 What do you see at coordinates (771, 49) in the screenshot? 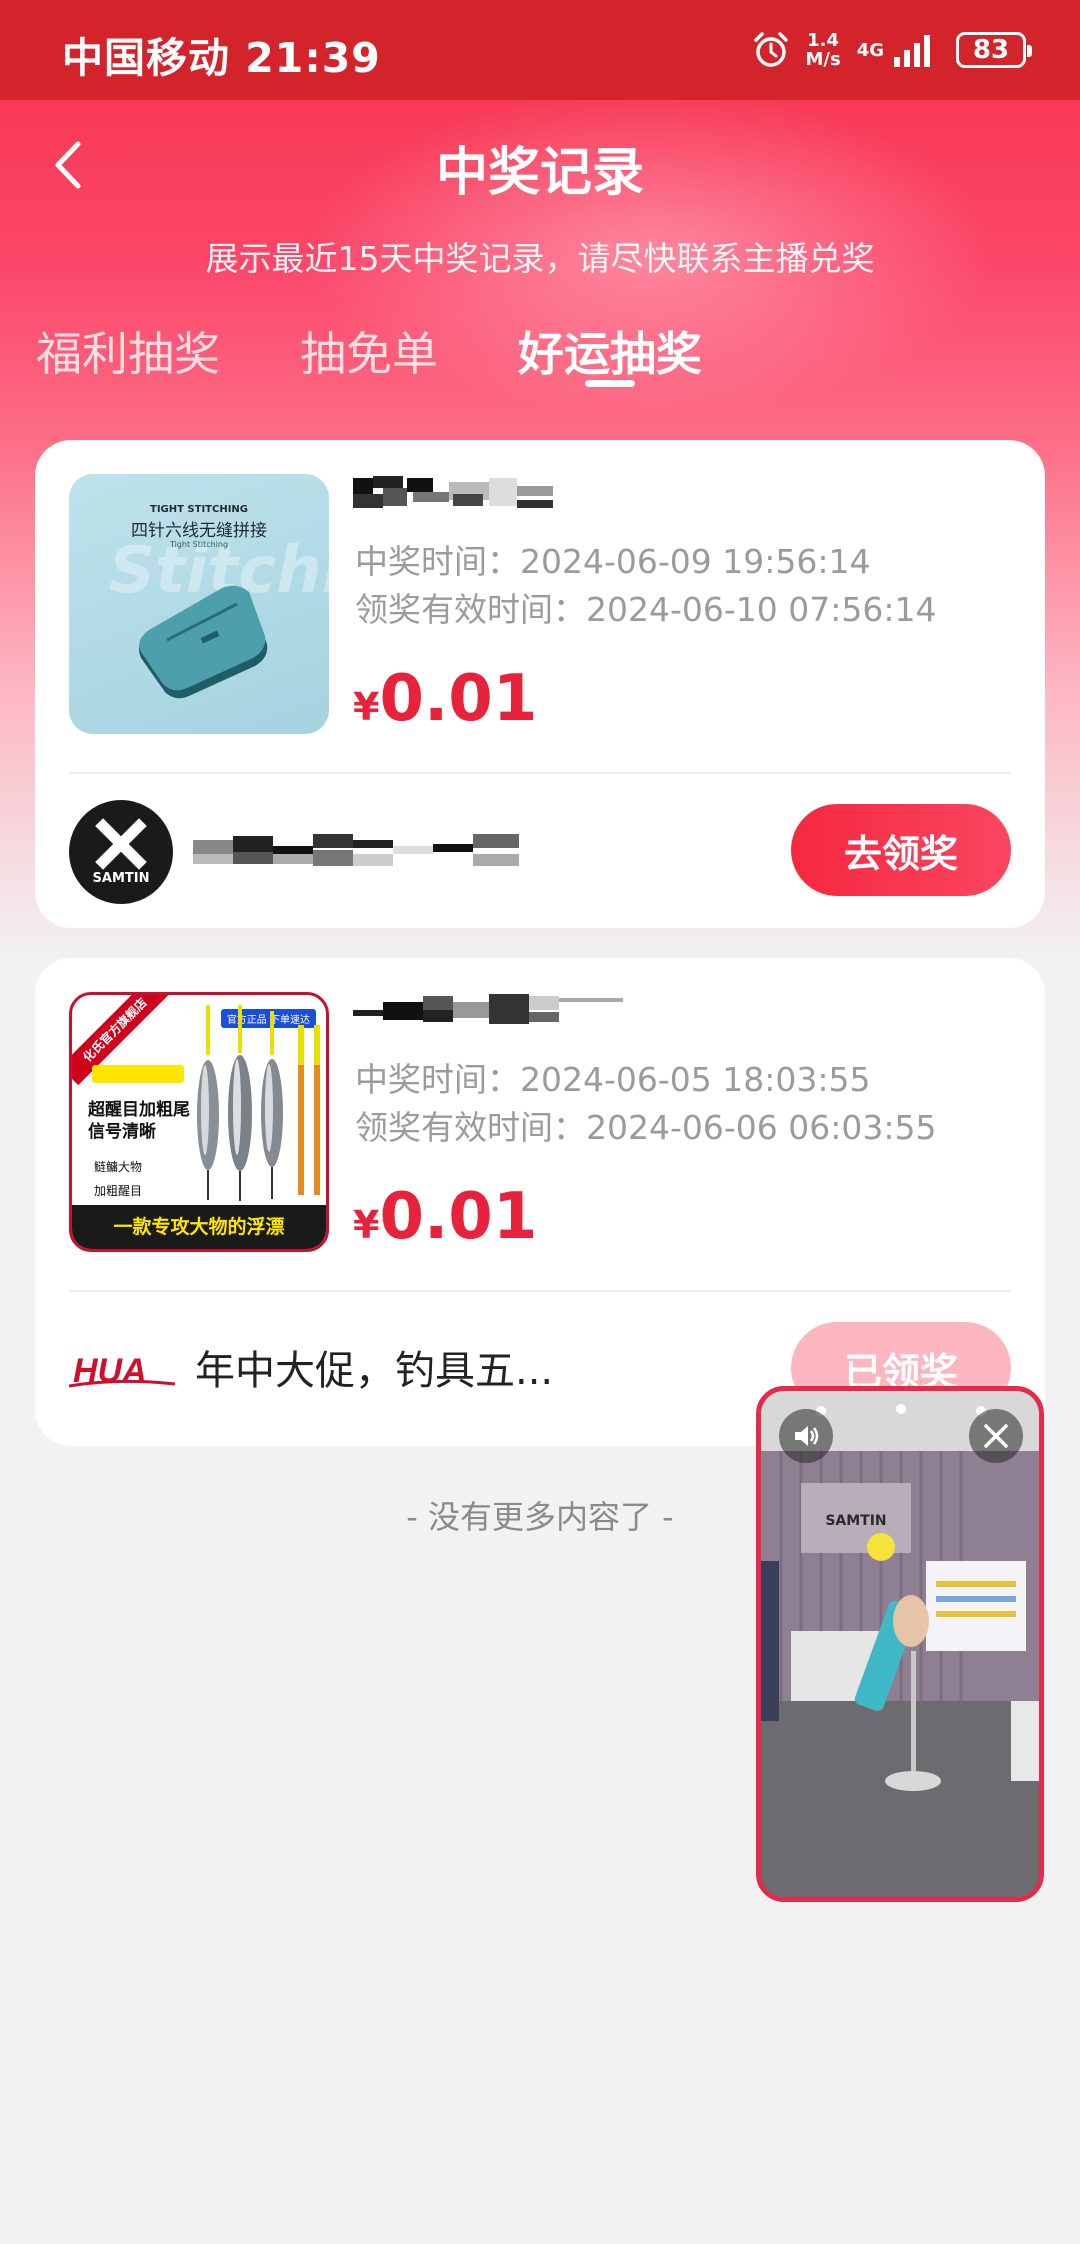
I see `alarm-icon` at bounding box center [771, 49].